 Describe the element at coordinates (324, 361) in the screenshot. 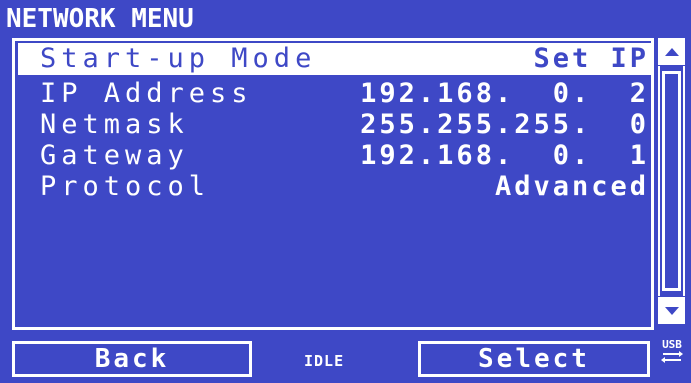

I see `status-text: IDLE` at that location.